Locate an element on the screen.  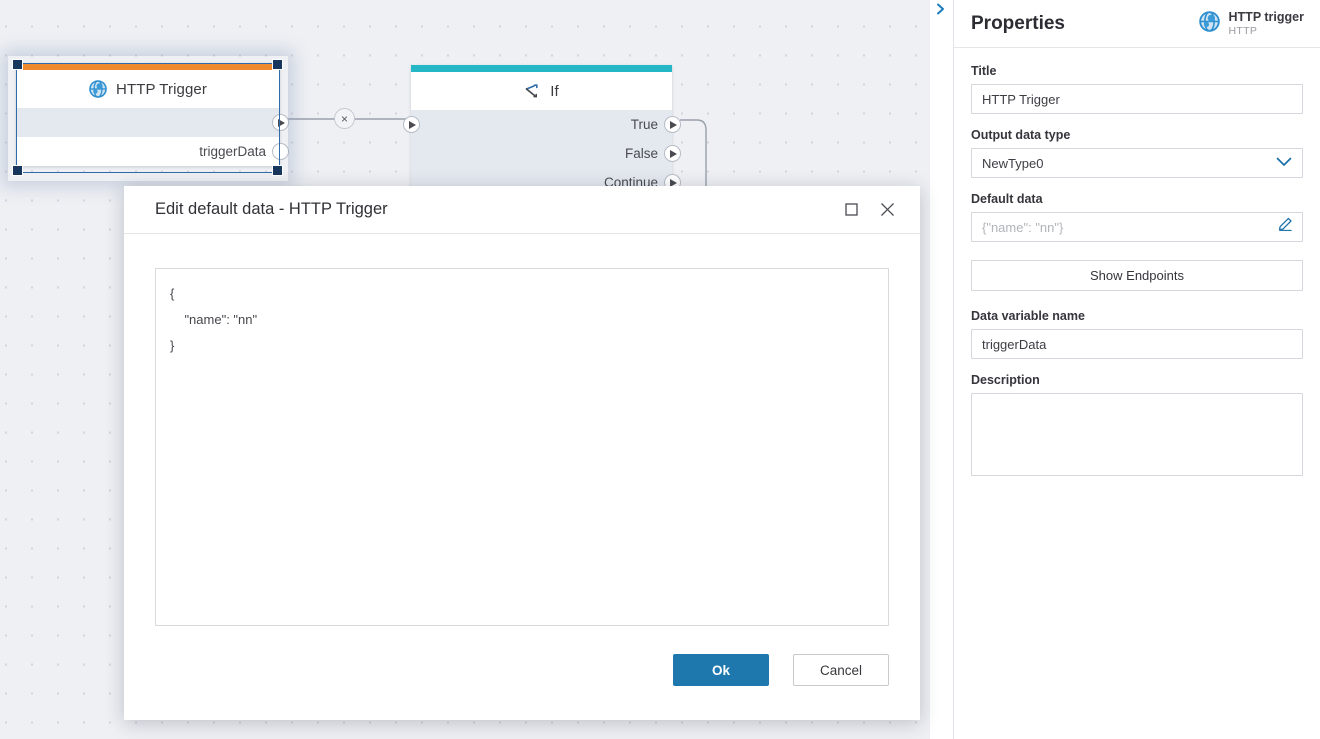
default-data-input is located at coordinates (1137, 227).